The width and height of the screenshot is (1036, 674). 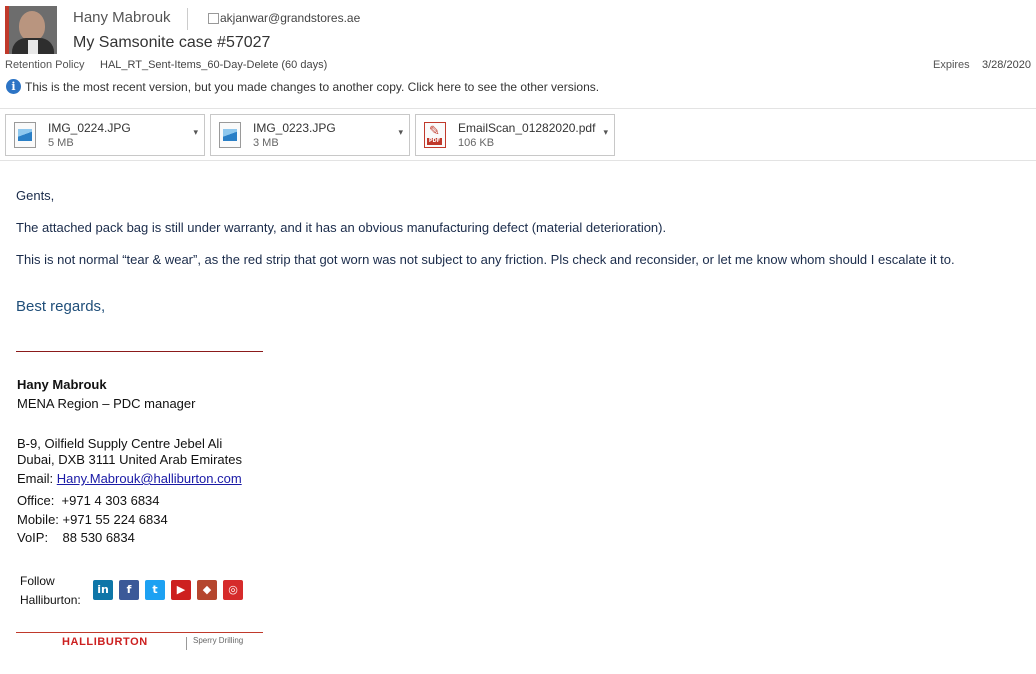 I want to click on retention-policy-label: Retention Policy, so click(x=45, y=65).